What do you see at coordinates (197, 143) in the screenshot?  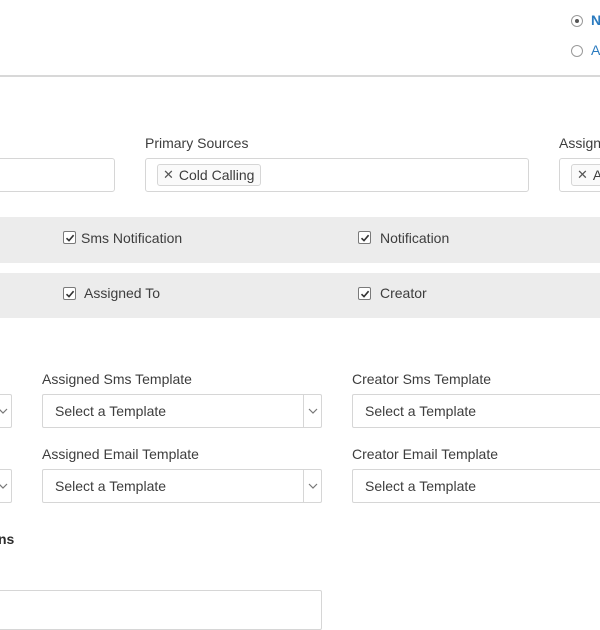 I see `primary-sources-label: Primary Sources` at bounding box center [197, 143].